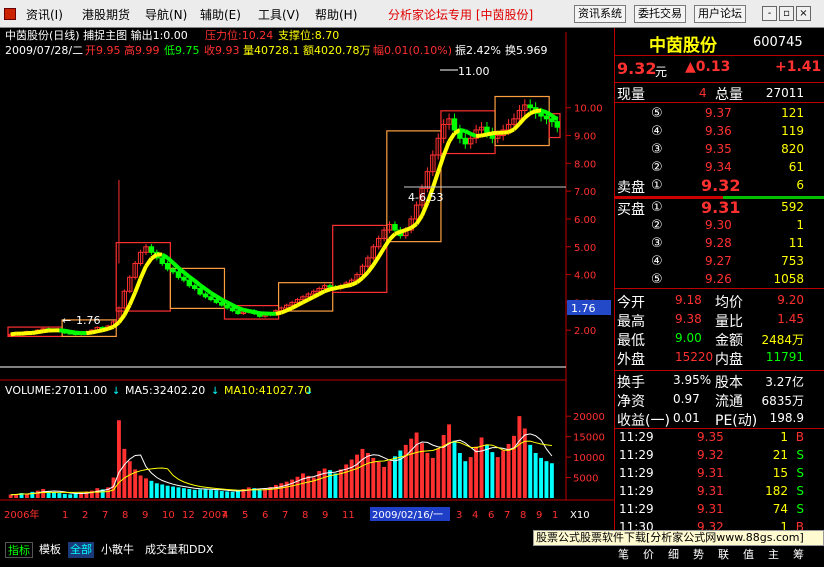  Describe the element at coordinates (786, 418) in the screenshot. I see `fin-value: 198.9` at that location.